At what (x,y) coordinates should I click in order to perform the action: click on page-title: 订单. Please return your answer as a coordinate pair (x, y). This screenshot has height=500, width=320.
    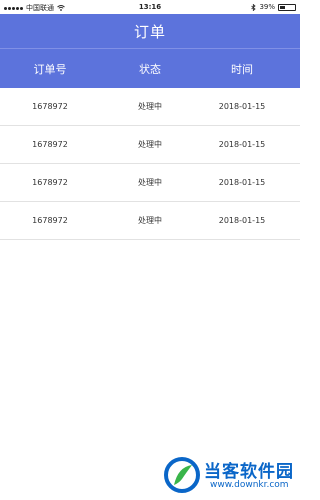
    Looking at the image, I should click on (149, 31).